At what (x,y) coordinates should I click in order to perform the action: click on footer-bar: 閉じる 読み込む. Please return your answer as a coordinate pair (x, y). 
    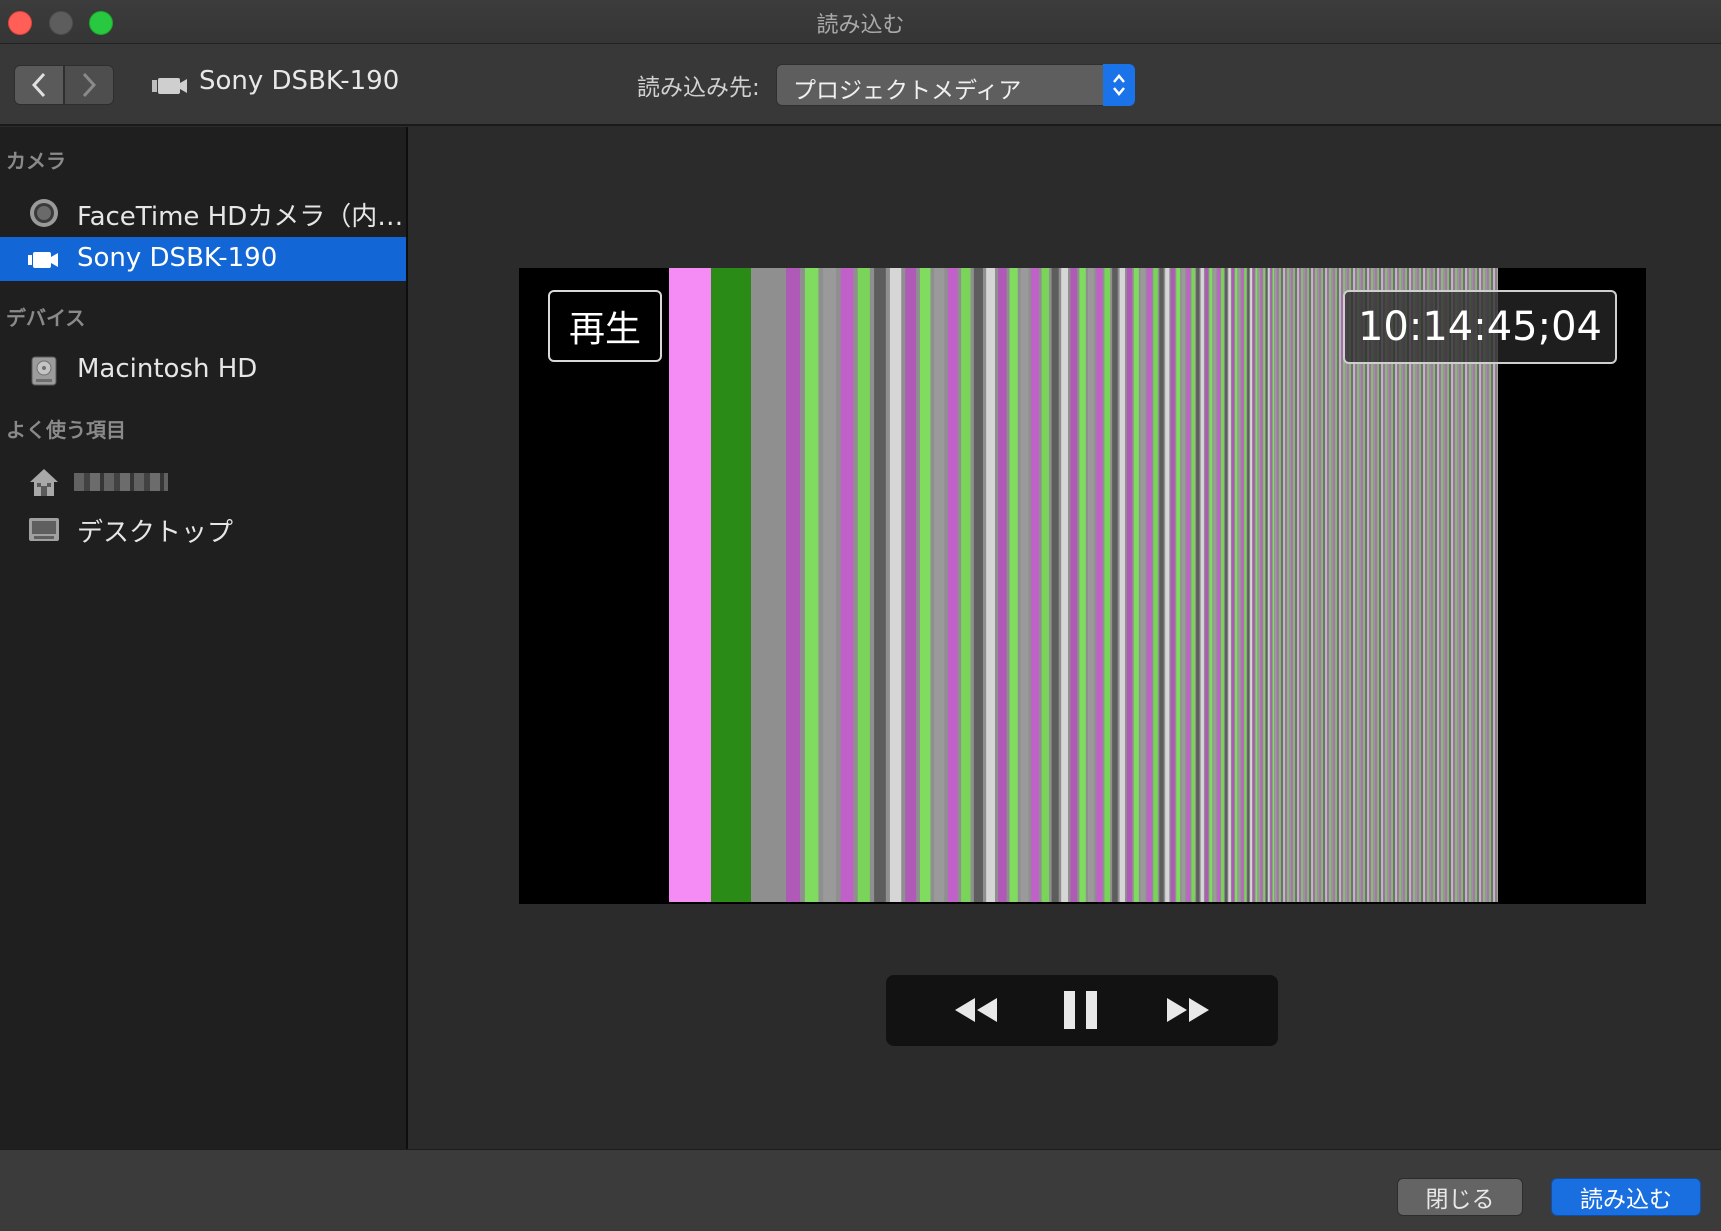
    Looking at the image, I should click on (860, 1190).